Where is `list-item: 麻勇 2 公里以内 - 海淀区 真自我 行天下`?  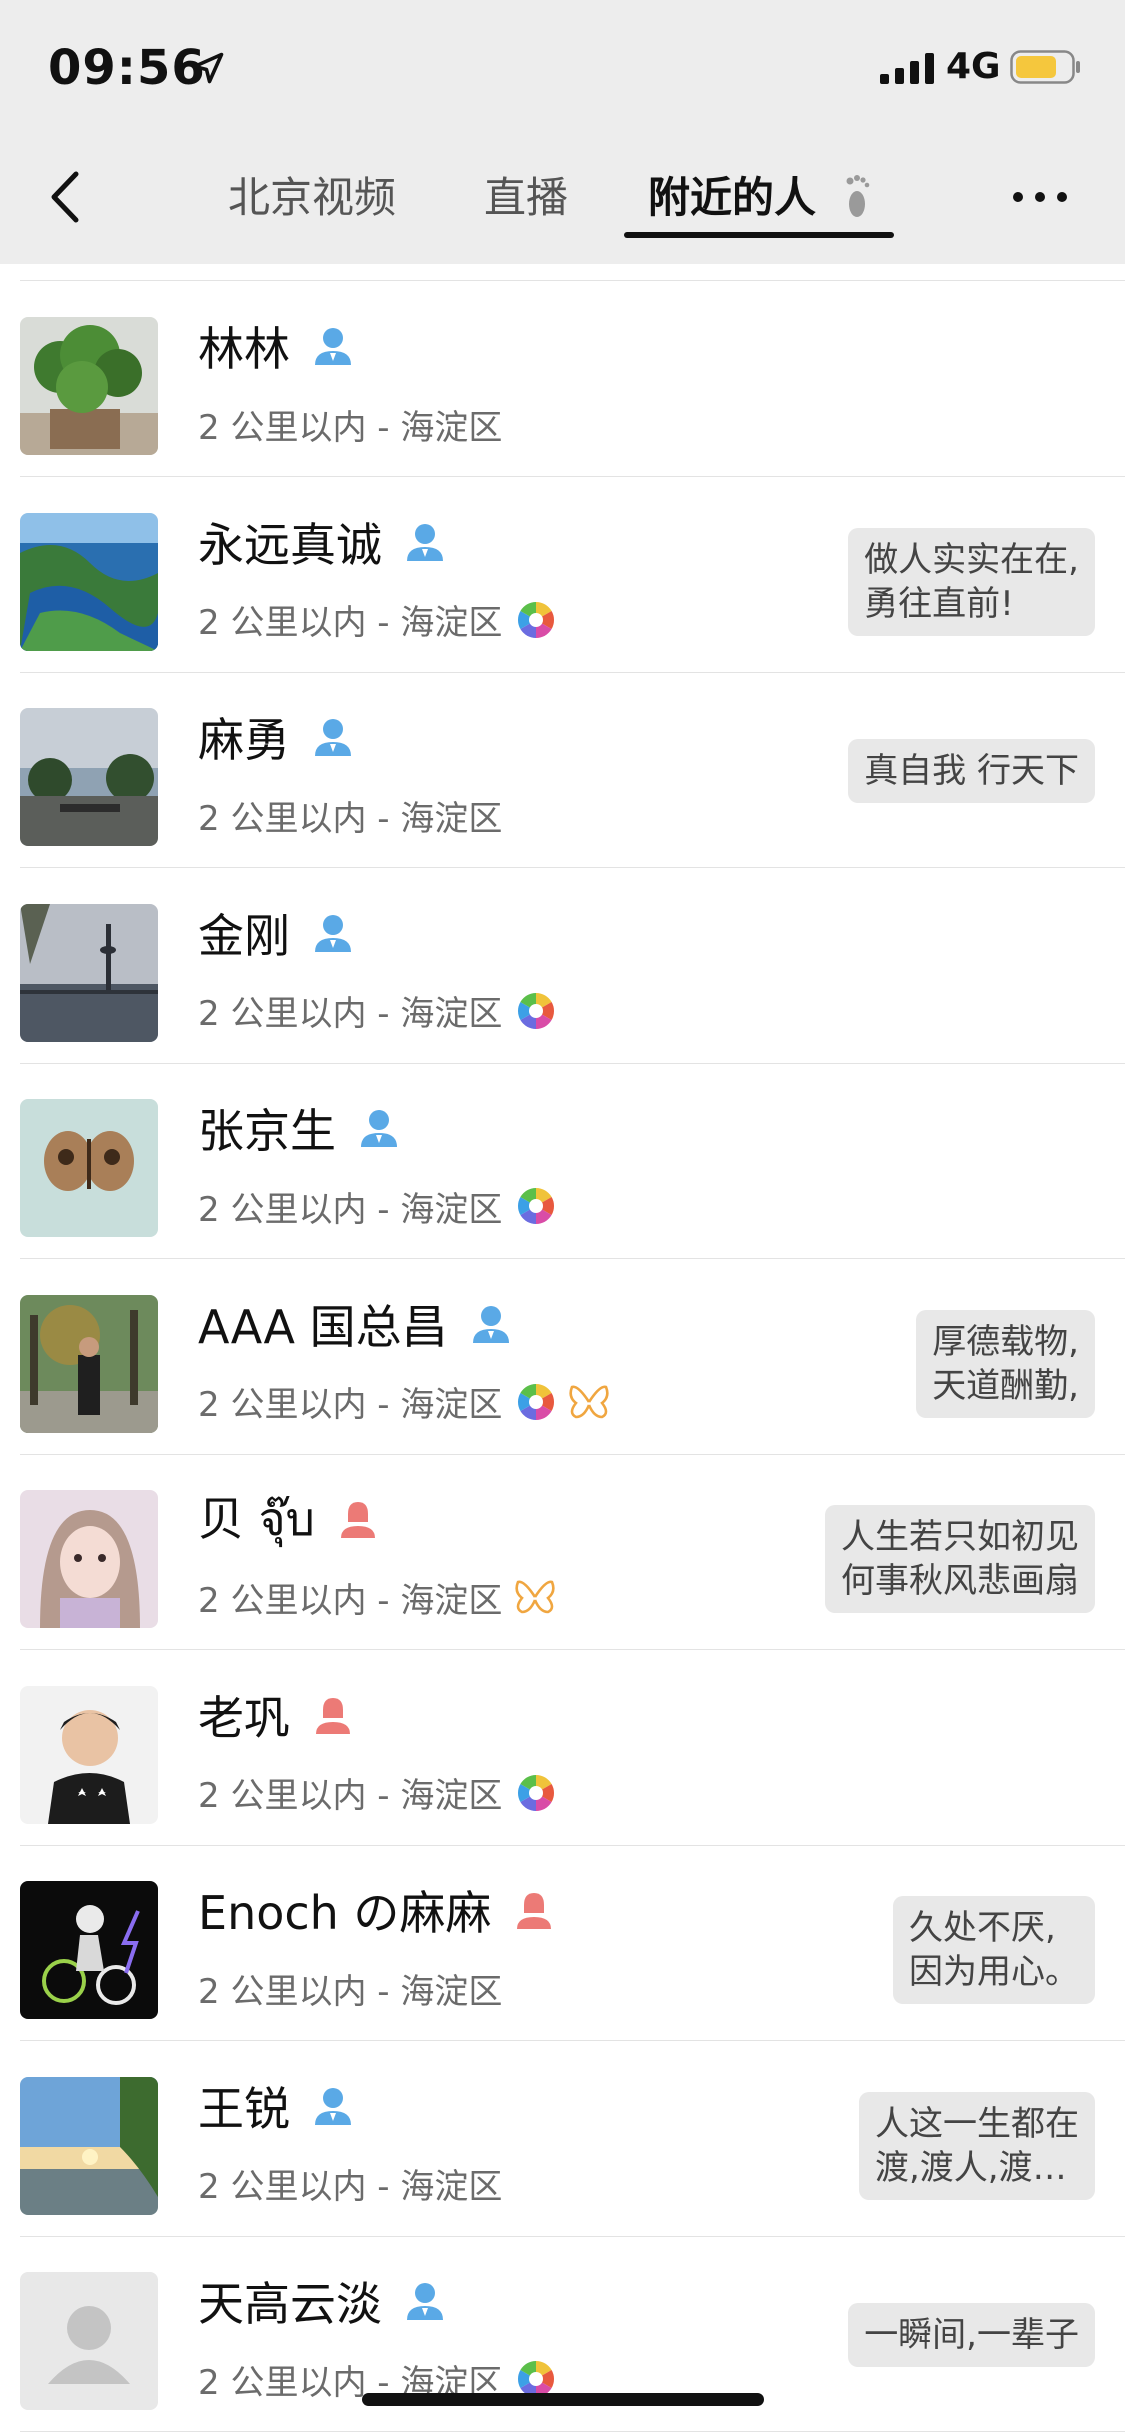 list-item: 麻勇 2 公里以内 - 海淀区 真自我 行天下 is located at coordinates (562, 770).